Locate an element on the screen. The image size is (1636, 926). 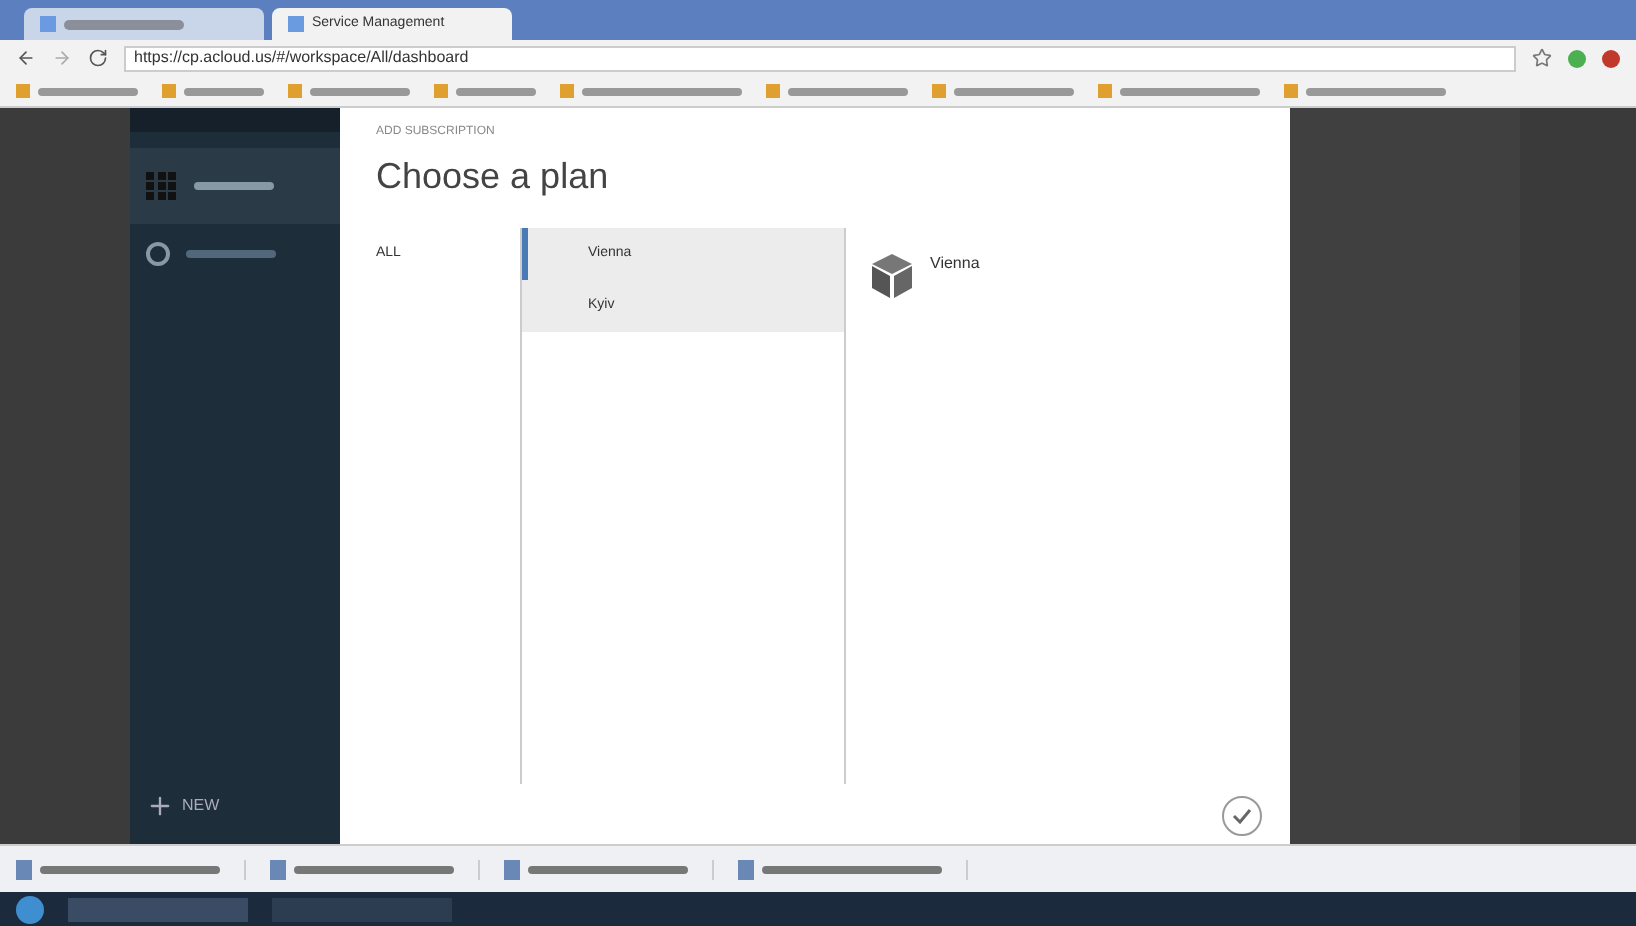
check-icon is located at coordinates (1242, 816).